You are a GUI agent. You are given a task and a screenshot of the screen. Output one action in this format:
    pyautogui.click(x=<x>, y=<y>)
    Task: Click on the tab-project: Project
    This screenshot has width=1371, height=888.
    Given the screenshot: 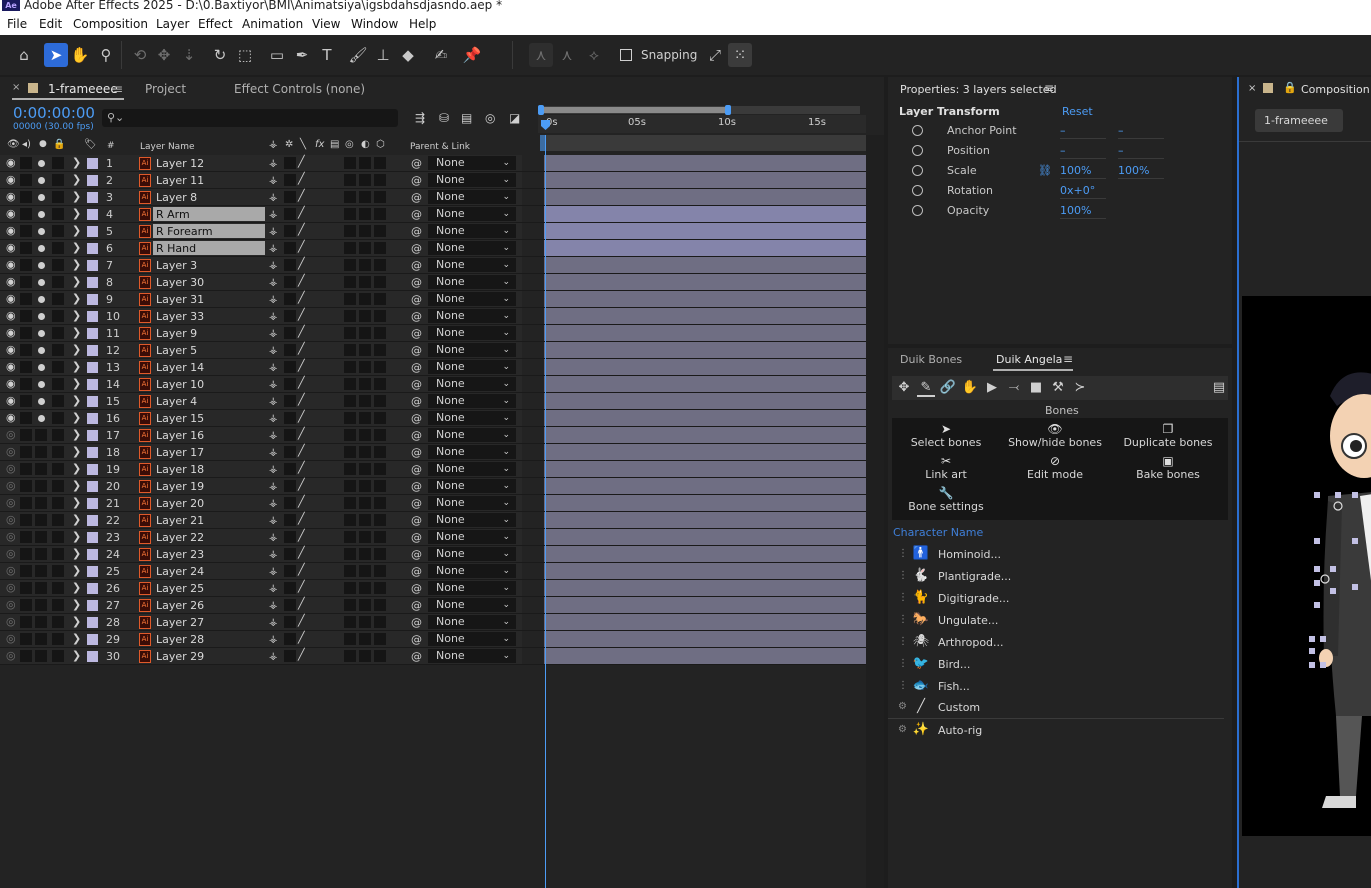 What is the action you would take?
    pyautogui.click(x=165, y=89)
    